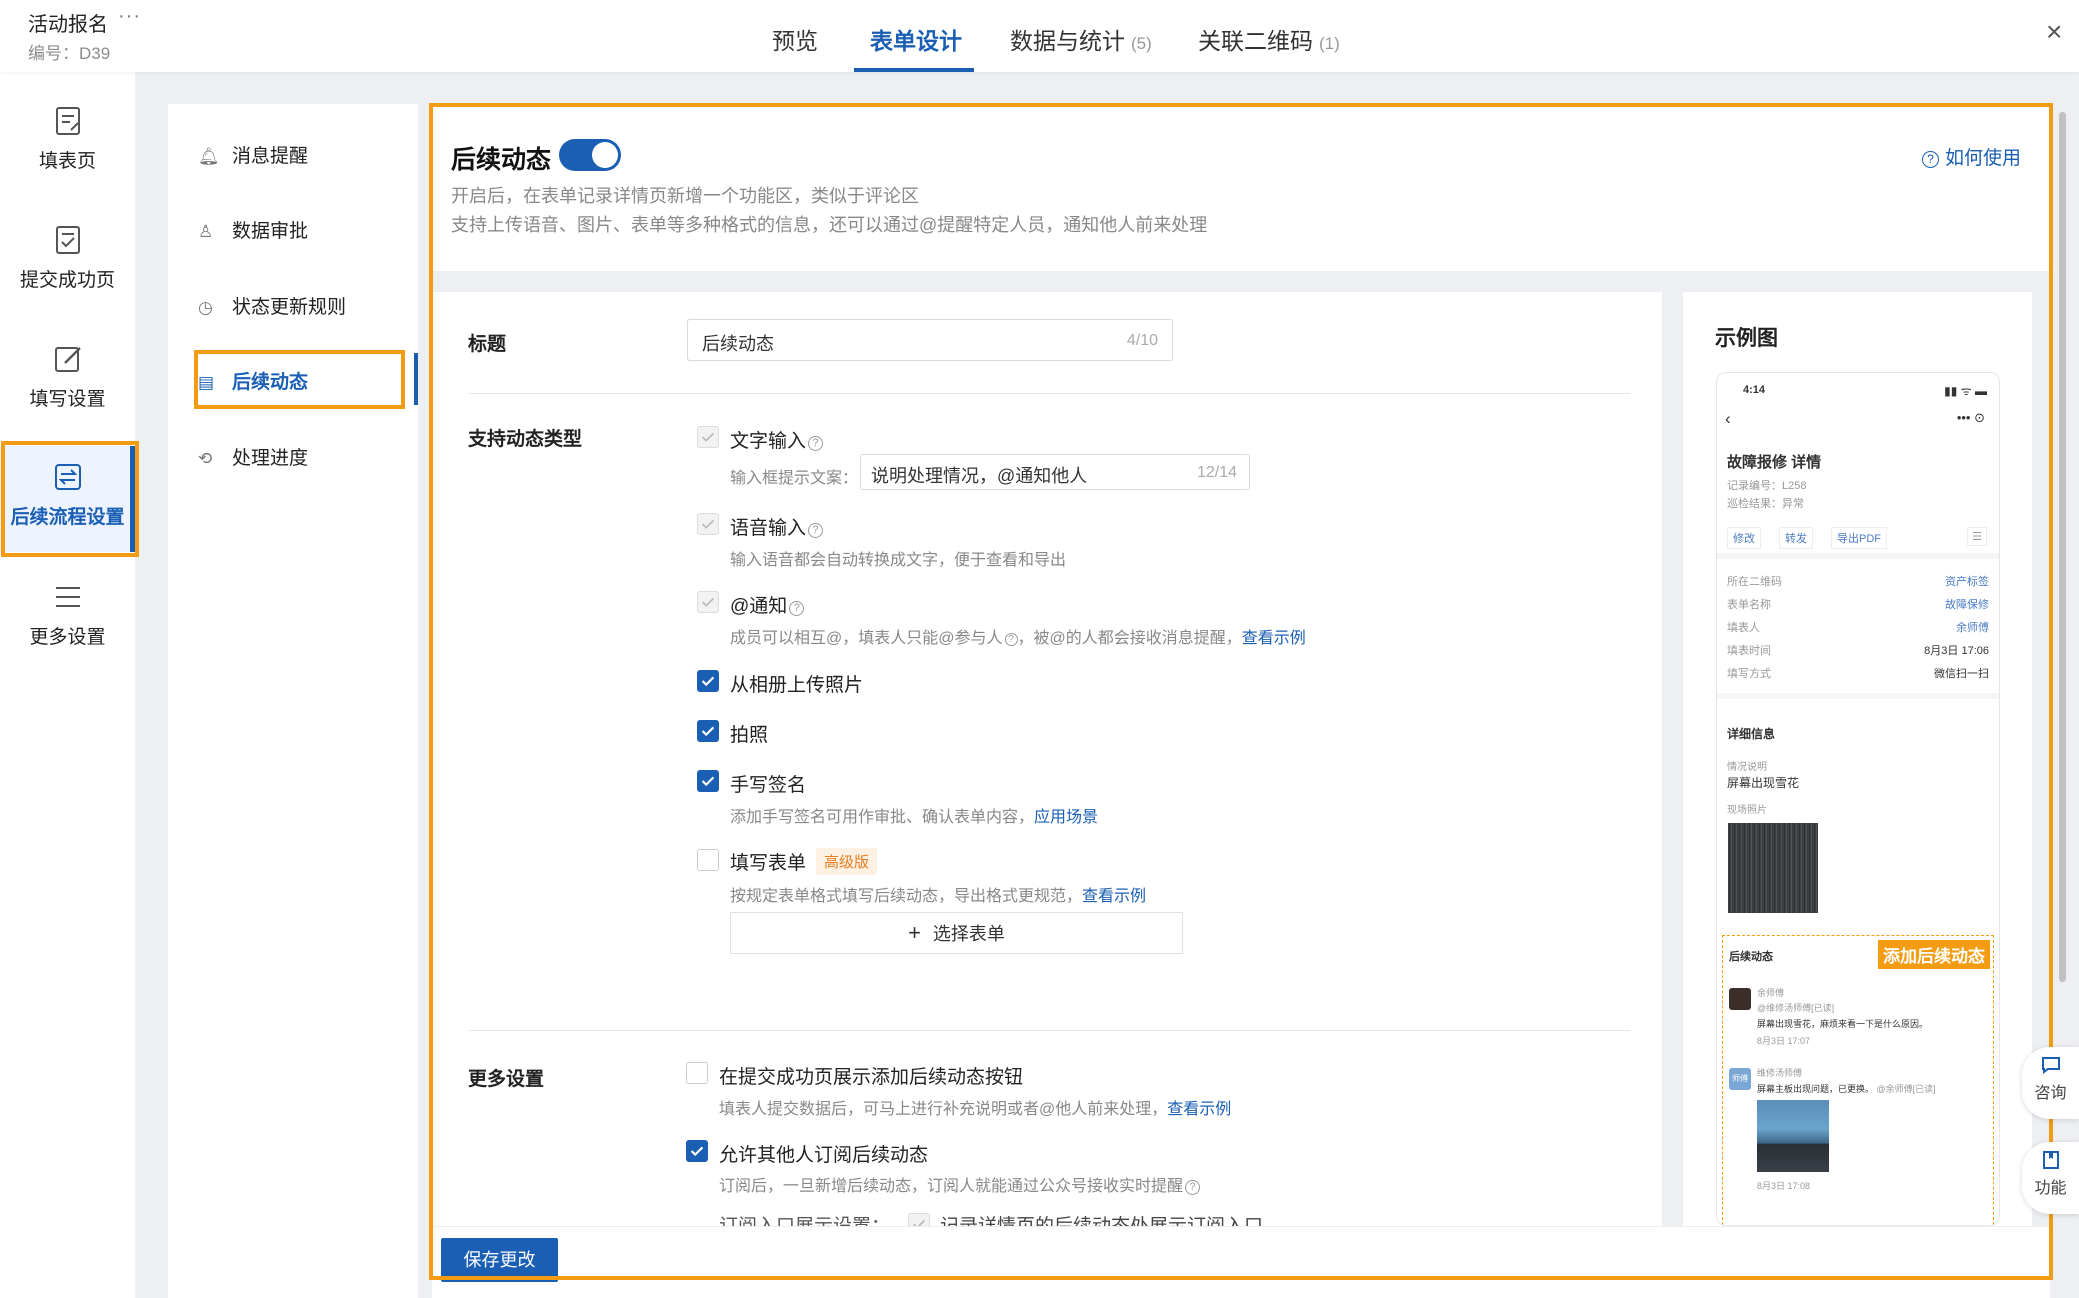  What do you see at coordinates (501, 160) in the screenshot?
I see `feature-title: 后续动态` at bounding box center [501, 160].